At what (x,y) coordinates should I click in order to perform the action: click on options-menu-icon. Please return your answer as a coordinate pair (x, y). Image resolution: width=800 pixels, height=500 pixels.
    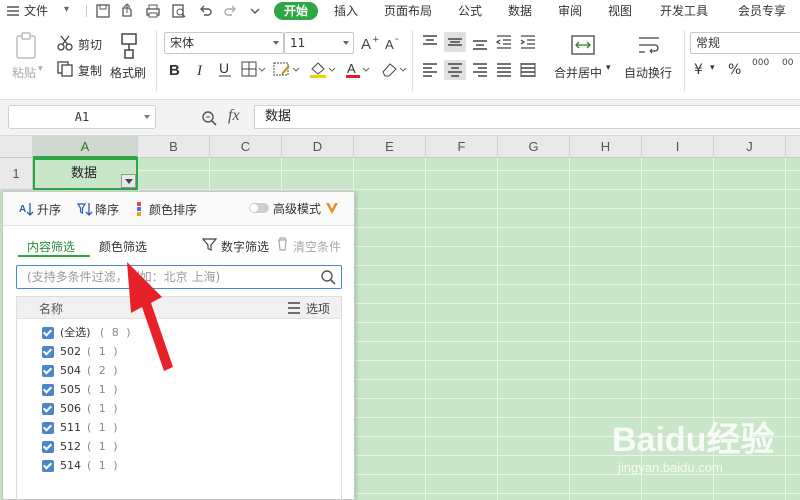
    Looking at the image, I should click on (294, 309).